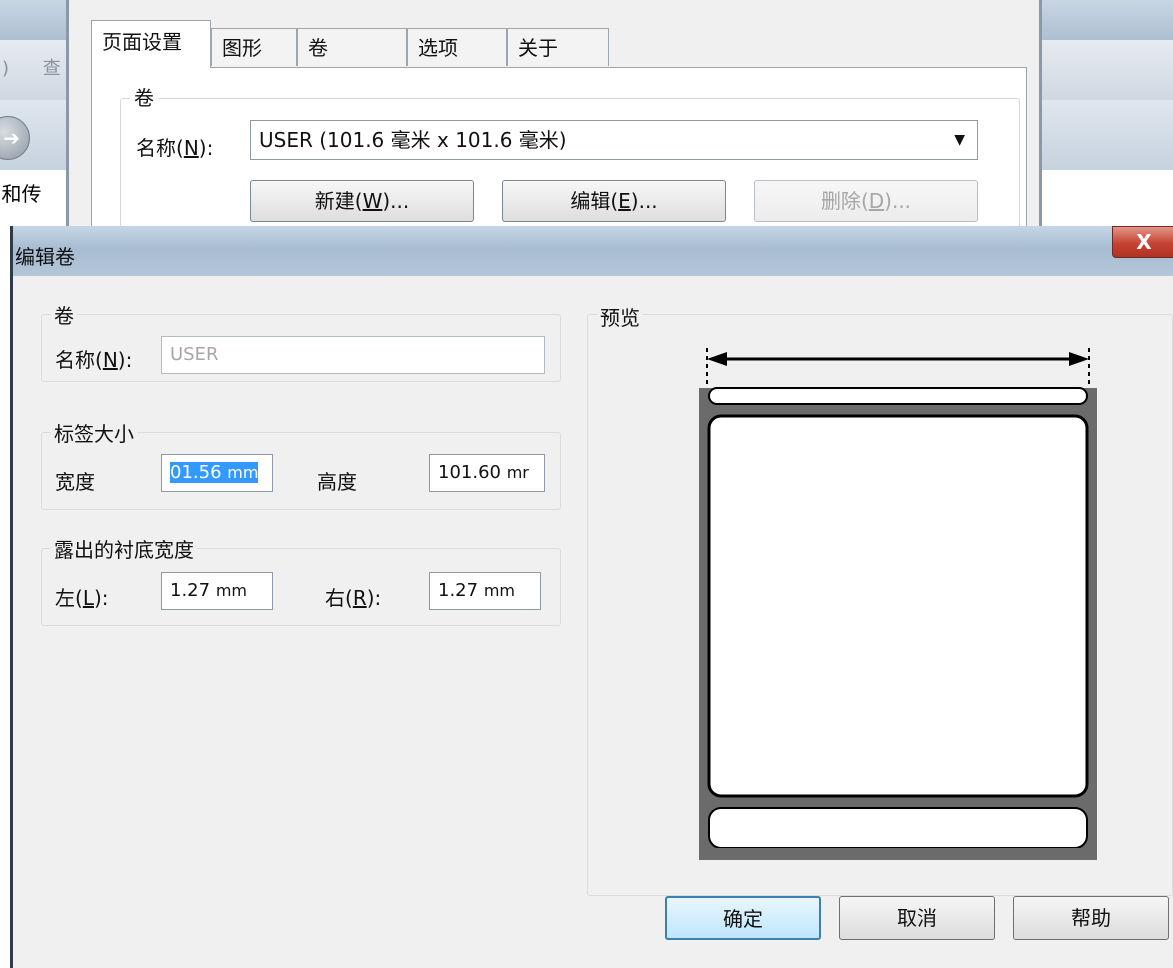 The width and height of the screenshot is (1173, 968). I want to click on label-shape, so click(898, 606).